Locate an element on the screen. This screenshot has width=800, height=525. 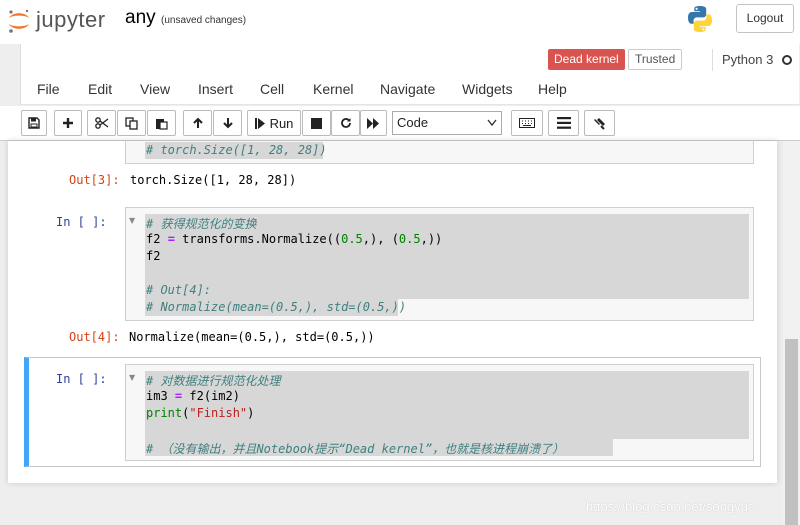
header: jupyter any (unsaved changes) Logout is located at coordinates (400, 22).